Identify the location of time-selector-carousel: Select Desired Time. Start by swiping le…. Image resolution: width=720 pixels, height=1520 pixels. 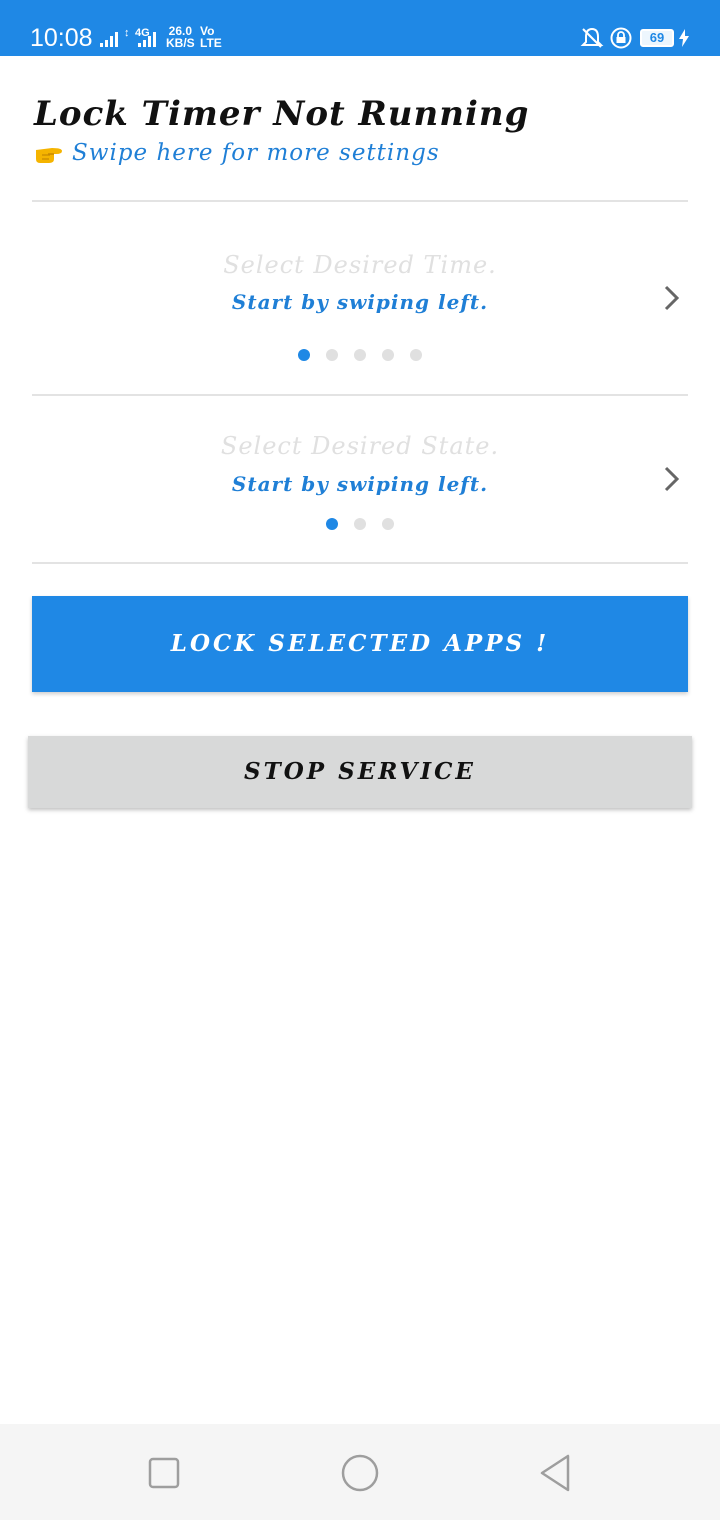
(360, 298).